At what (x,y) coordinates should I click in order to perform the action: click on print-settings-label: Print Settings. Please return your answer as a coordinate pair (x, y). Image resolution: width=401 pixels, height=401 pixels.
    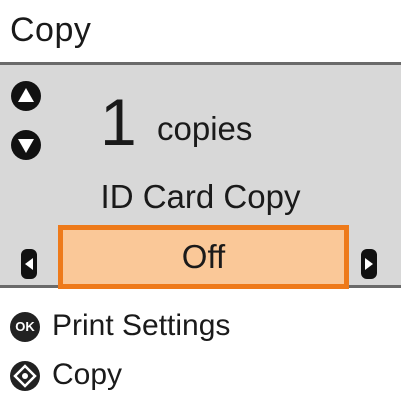
    Looking at the image, I should click on (141, 325).